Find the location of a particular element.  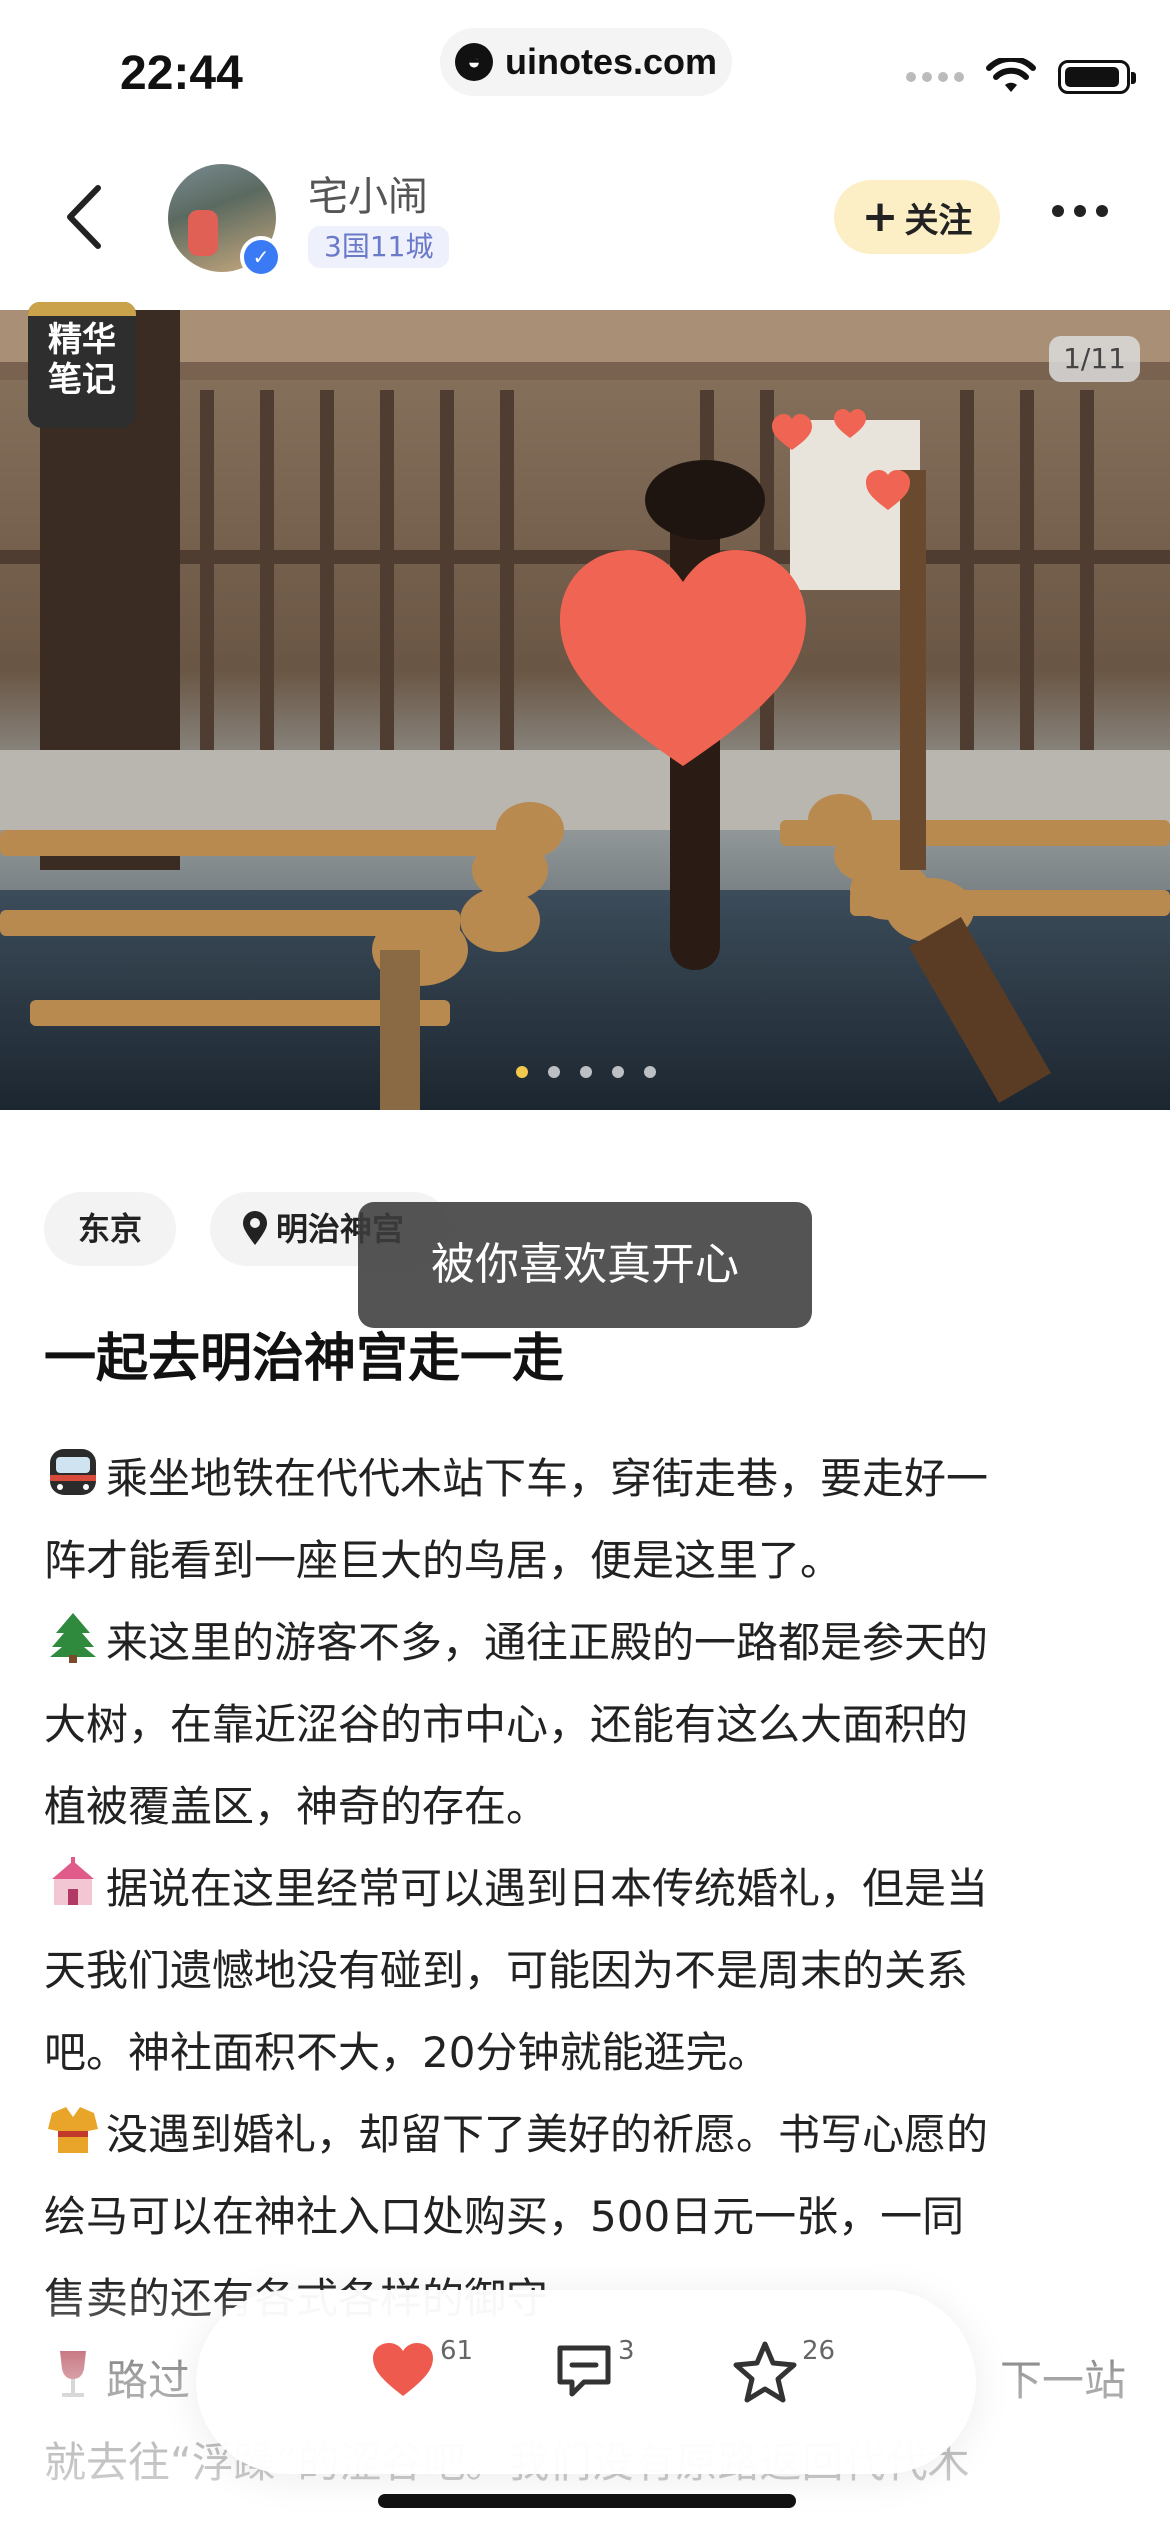

content-text: 据说在这里经常可以遇到日本传统婚礼，但是当 is located at coordinates (547, 1888).